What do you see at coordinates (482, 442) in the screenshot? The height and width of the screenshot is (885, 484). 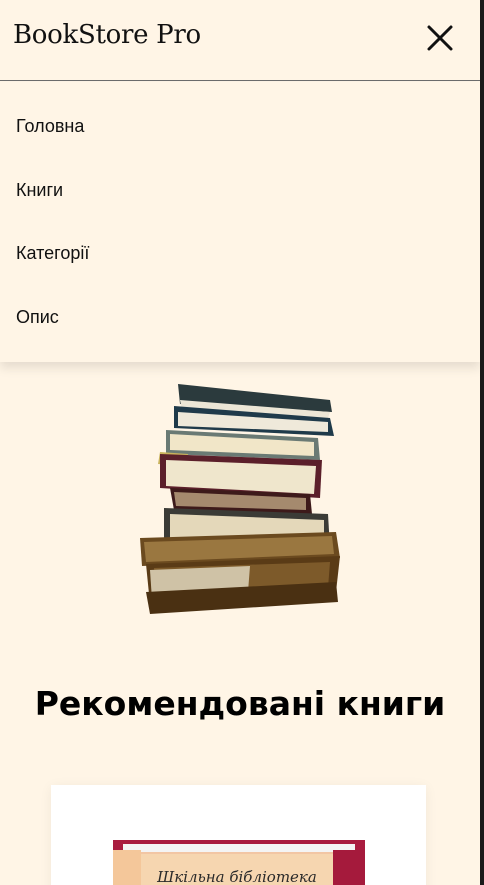 I see `window-edge` at bounding box center [482, 442].